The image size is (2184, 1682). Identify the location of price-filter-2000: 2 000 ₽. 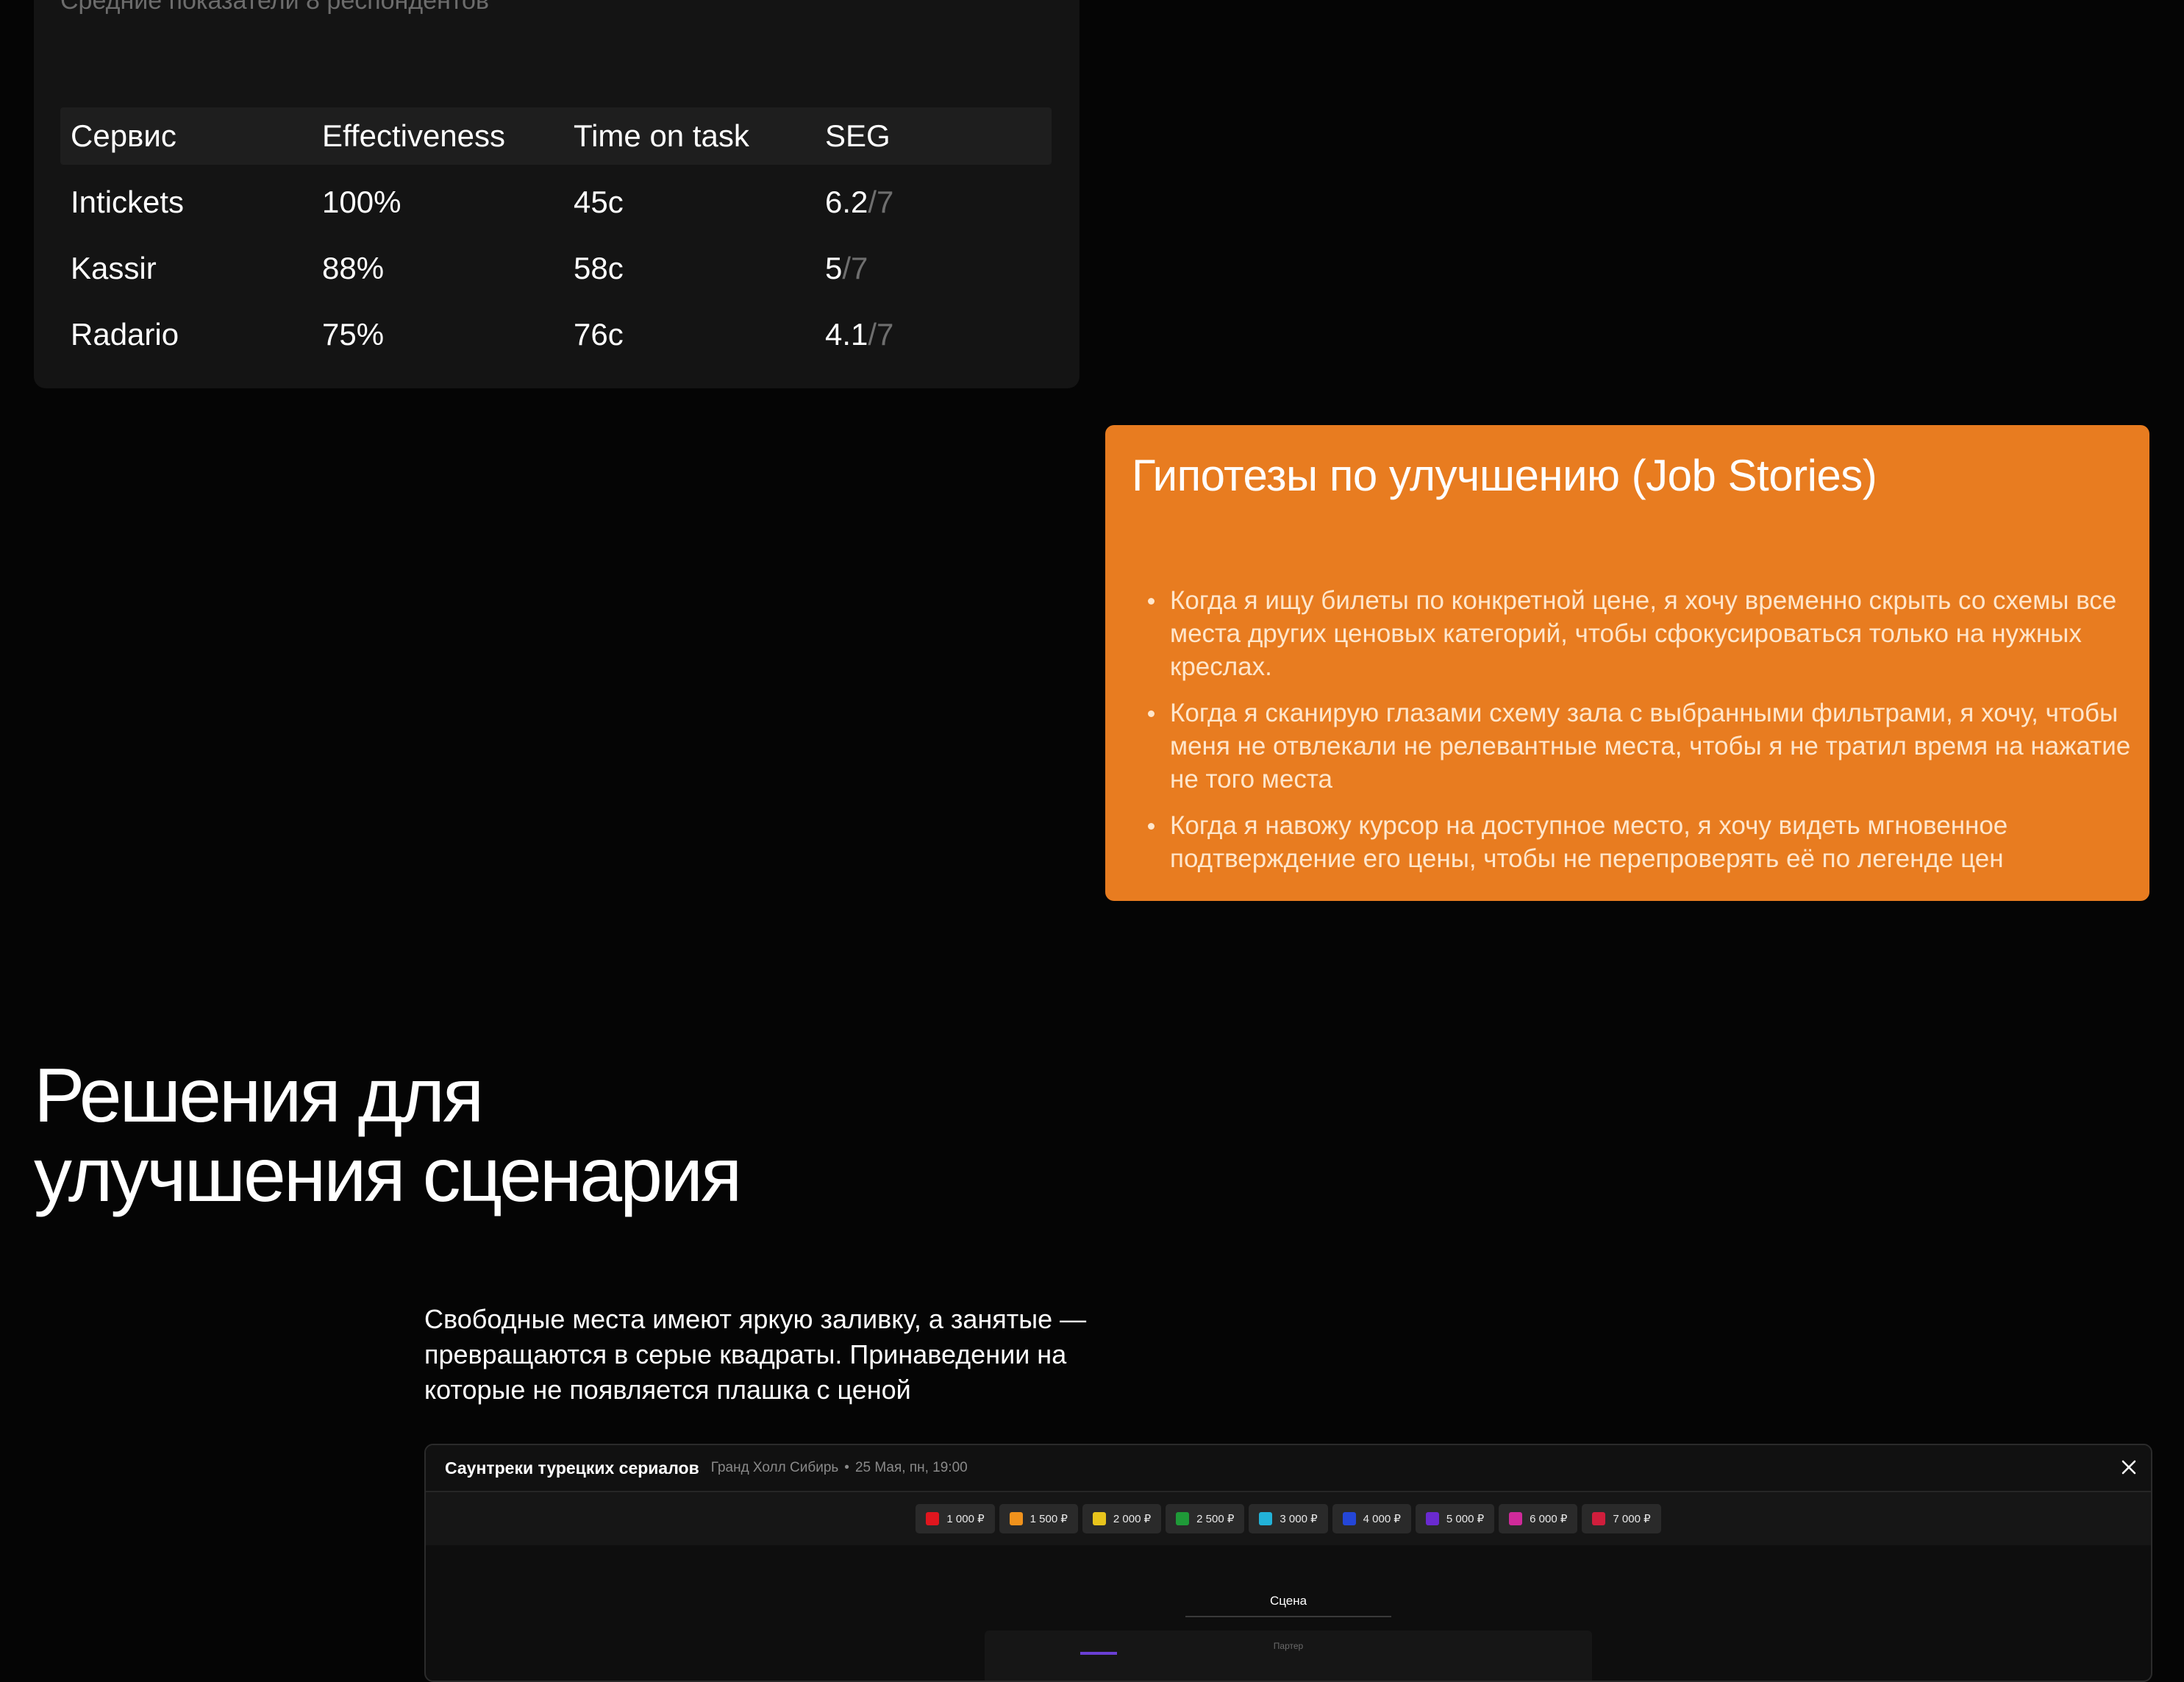
(1122, 1518).